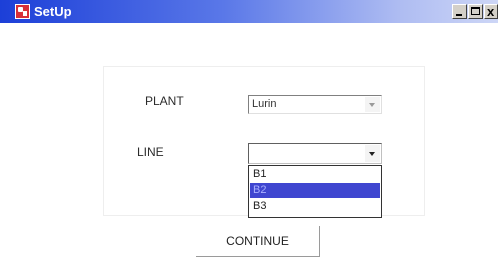 The image size is (498, 277). I want to click on line-options-list: B1 B2 B3, so click(315, 191).